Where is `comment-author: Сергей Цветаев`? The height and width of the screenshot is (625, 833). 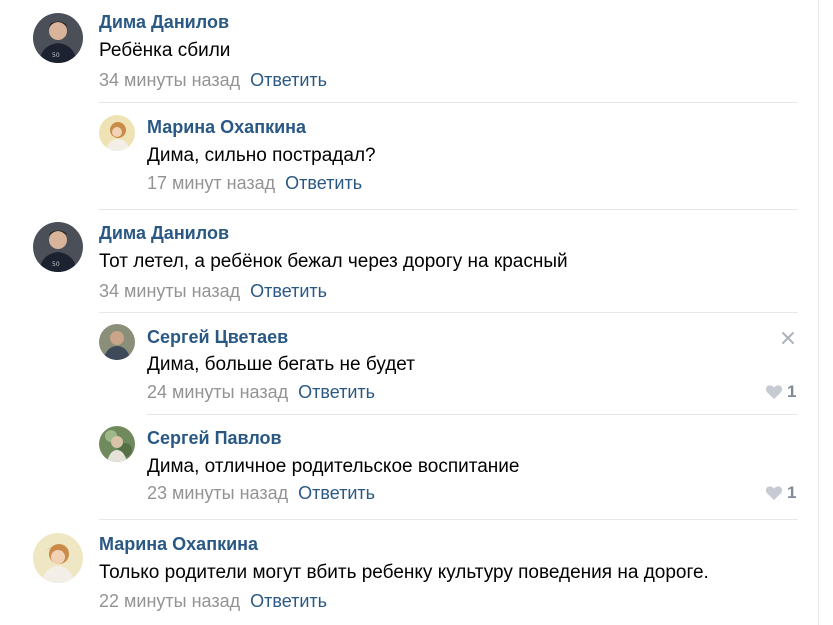
comment-author: Сергей Цветаев is located at coordinates (217, 337).